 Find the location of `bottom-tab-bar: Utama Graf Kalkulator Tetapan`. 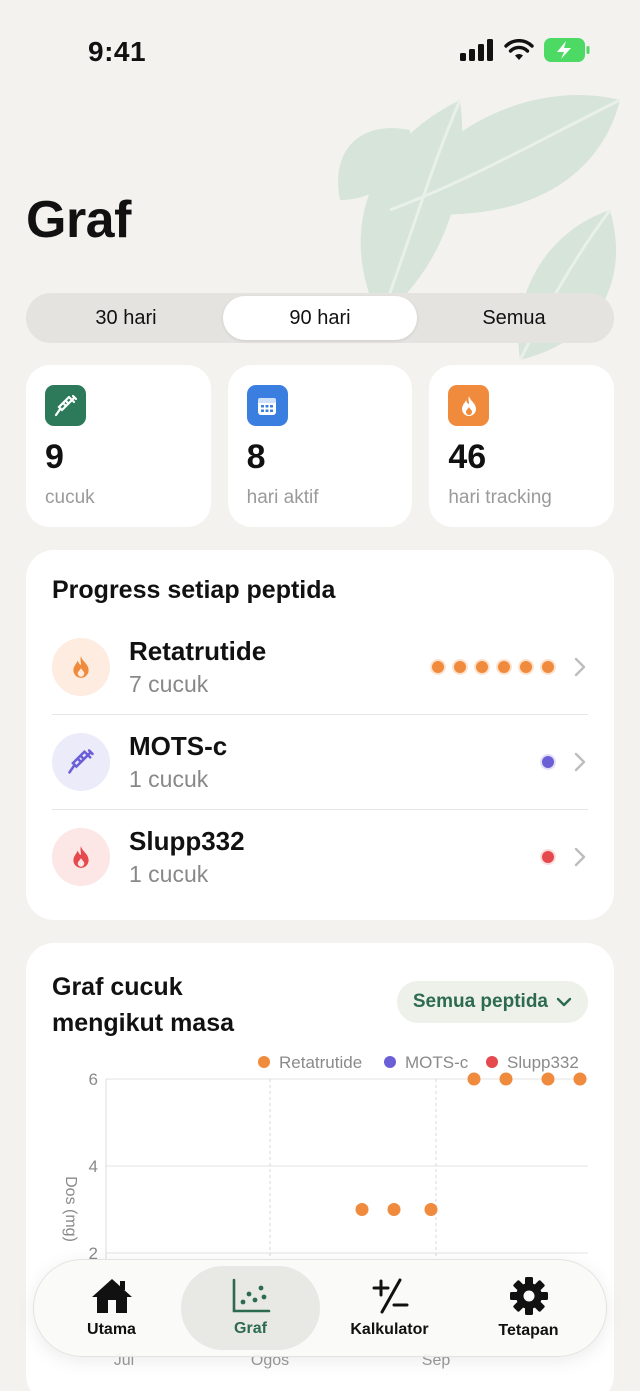

bottom-tab-bar: Utama Graf Kalkulator Tetapan is located at coordinates (320, 1308).